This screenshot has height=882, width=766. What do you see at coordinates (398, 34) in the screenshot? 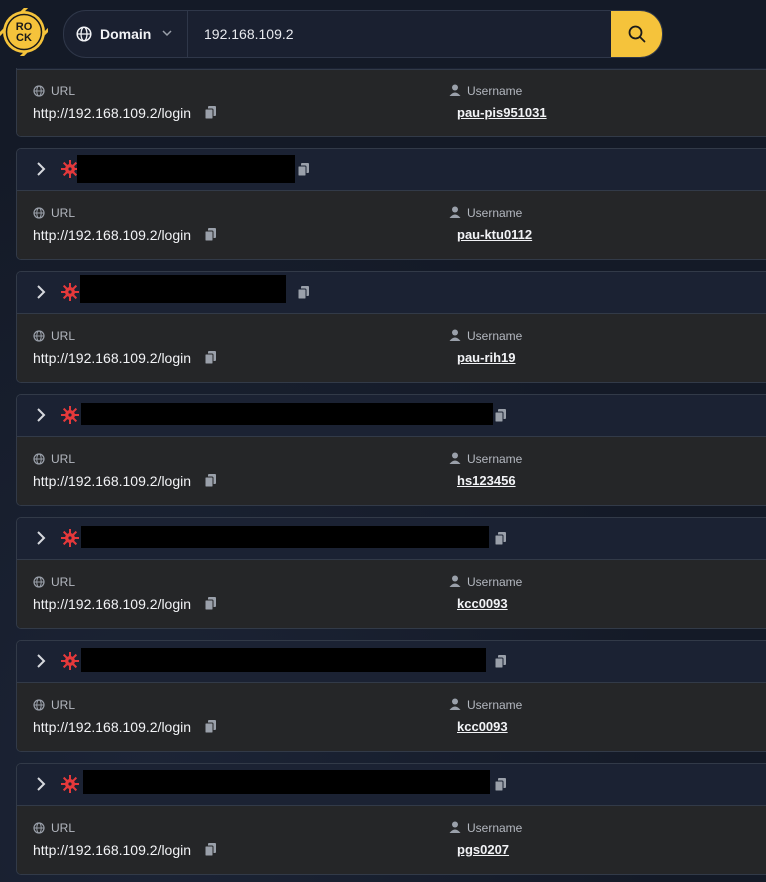
I see `search-input` at bounding box center [398, 34].